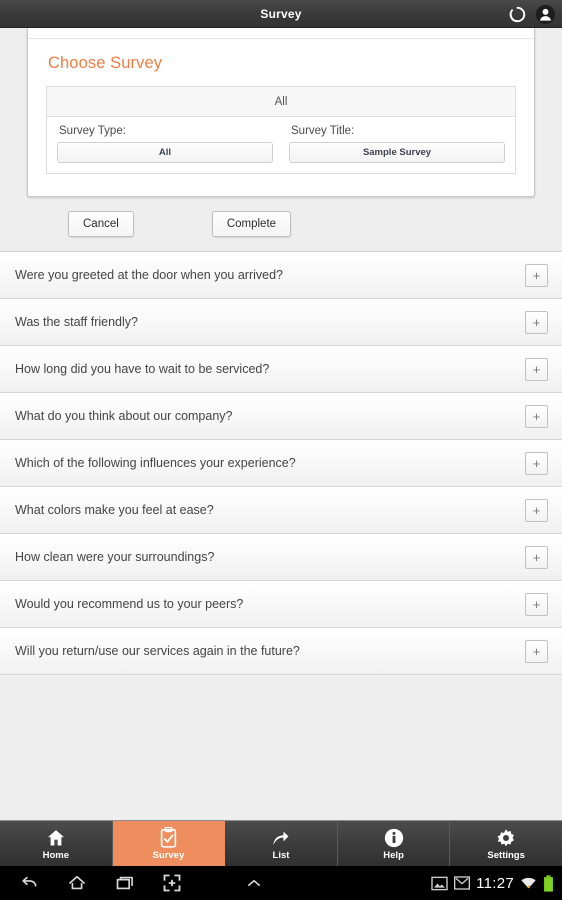  Describe the element at coordinates (281, 322) in the screenshot. I see `question-row: Was the staff friendly? +` at that location.